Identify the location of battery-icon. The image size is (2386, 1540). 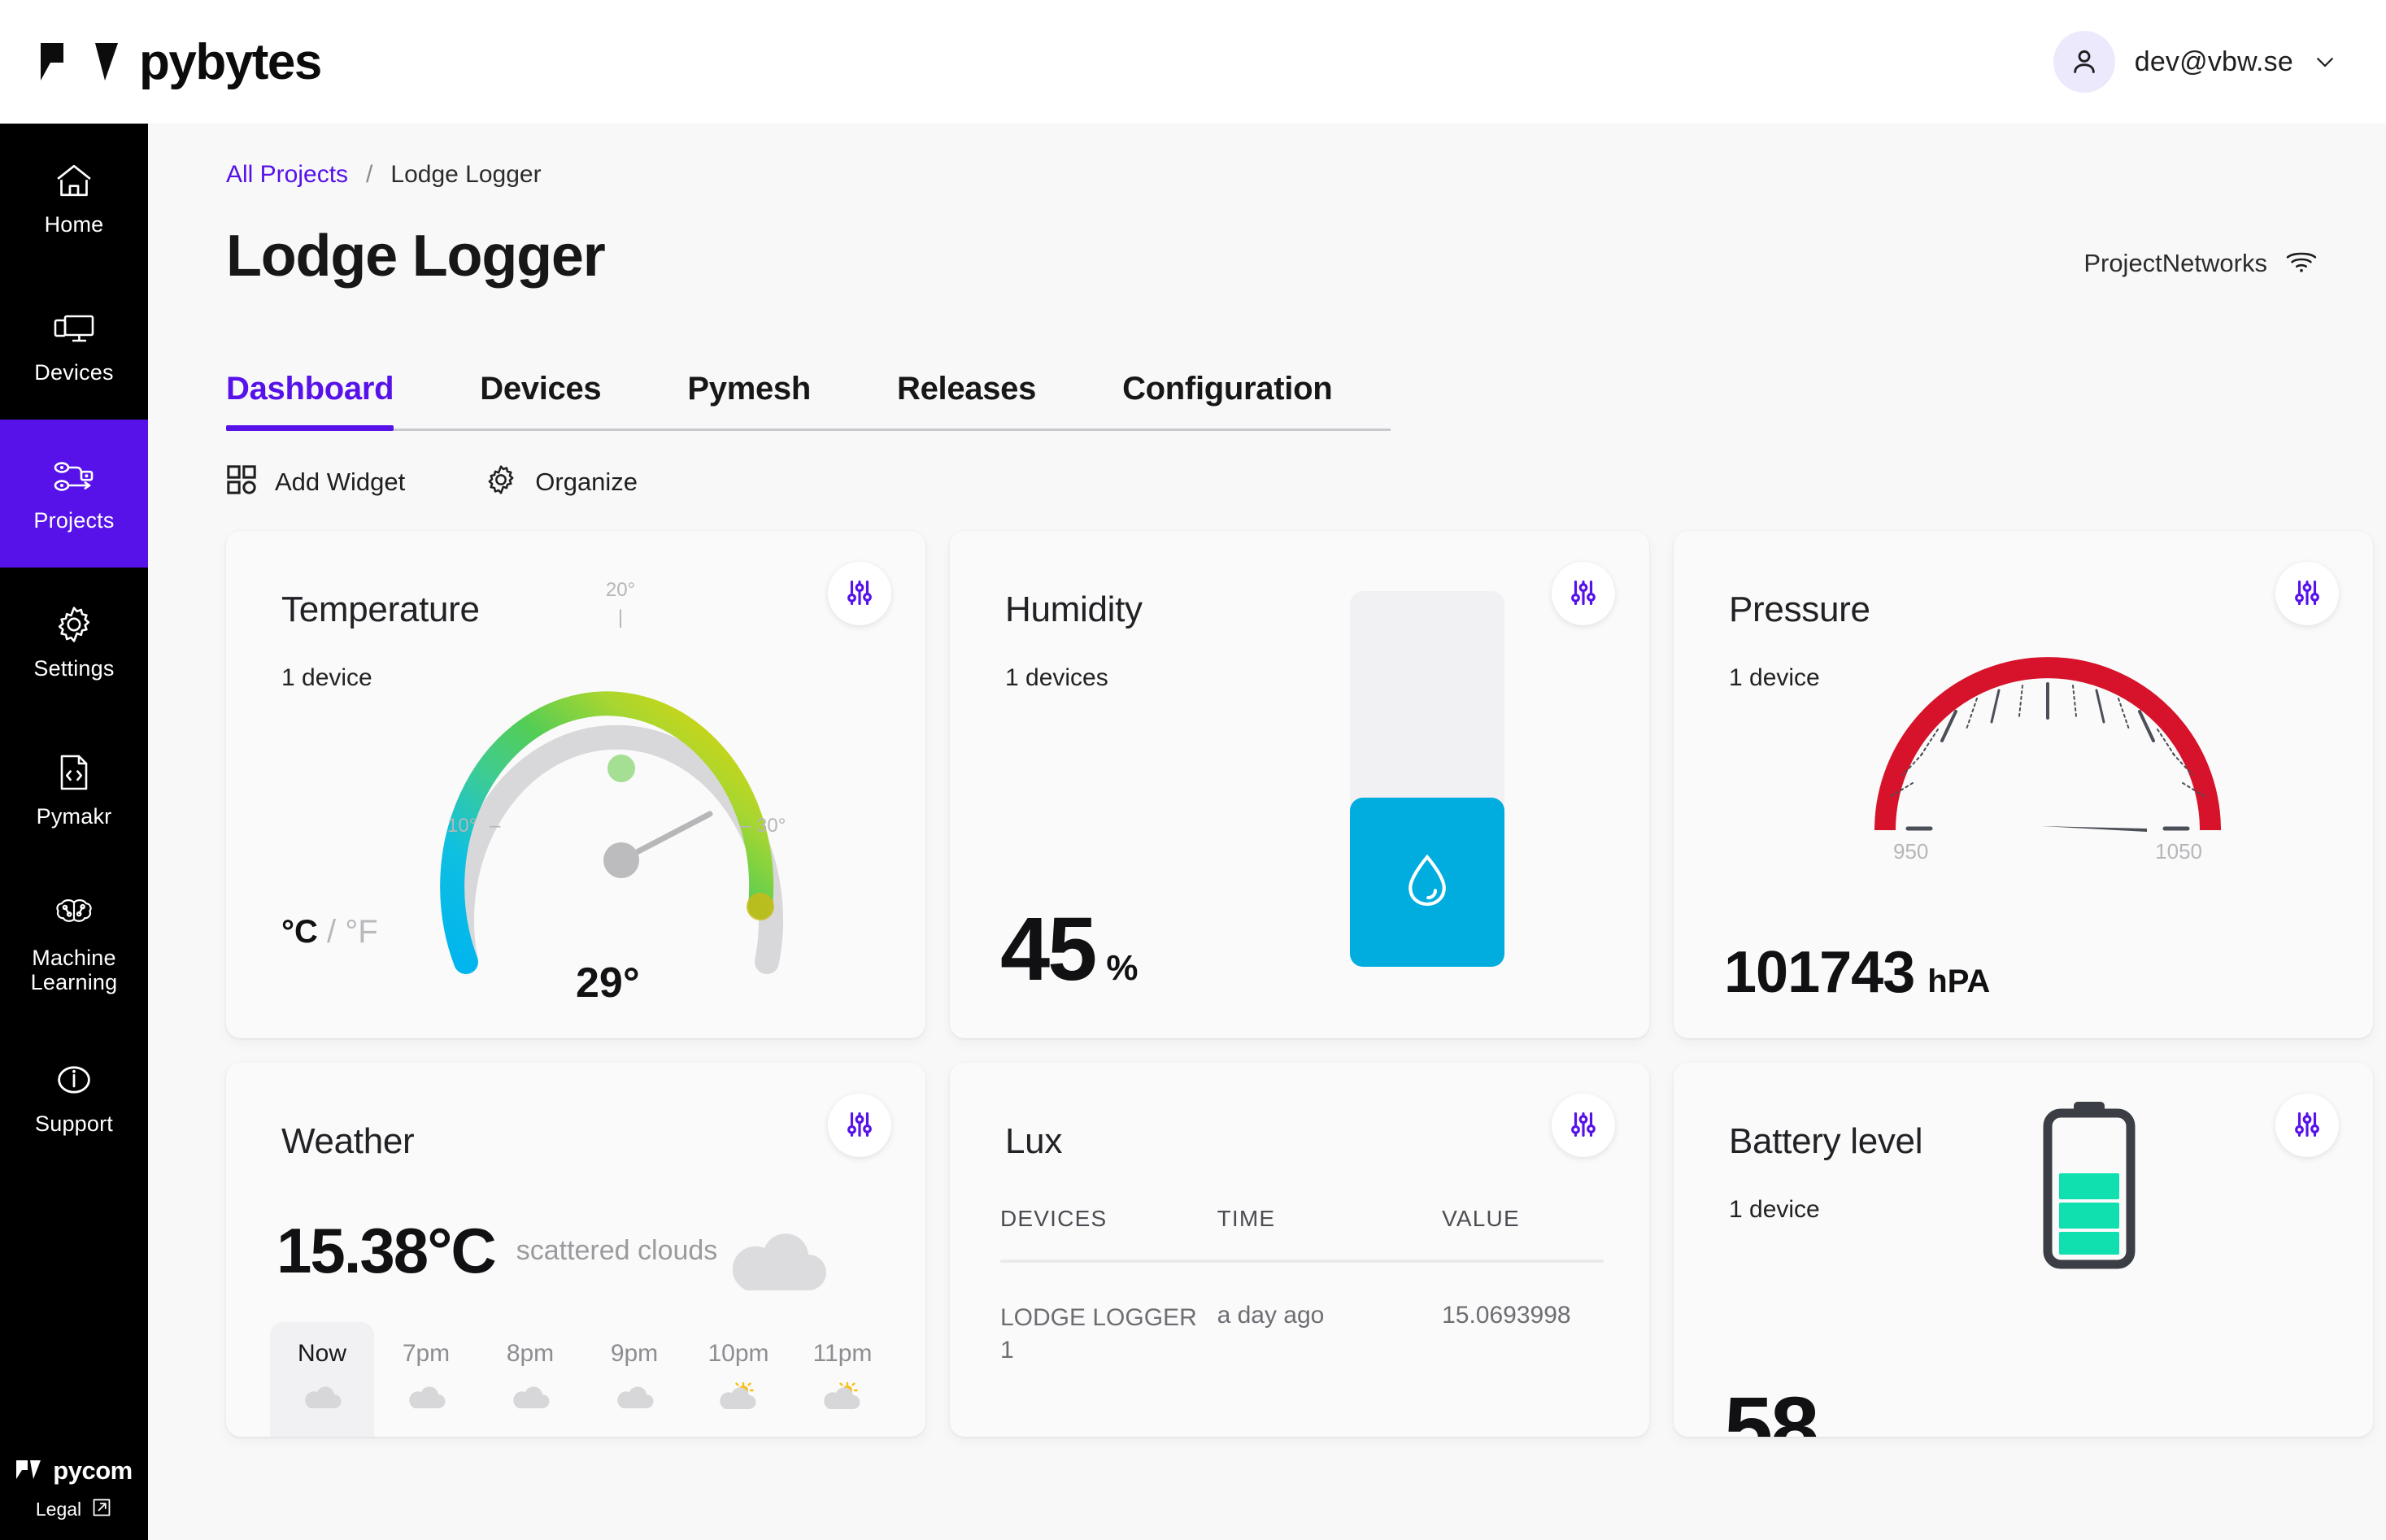
(2089, 1186).